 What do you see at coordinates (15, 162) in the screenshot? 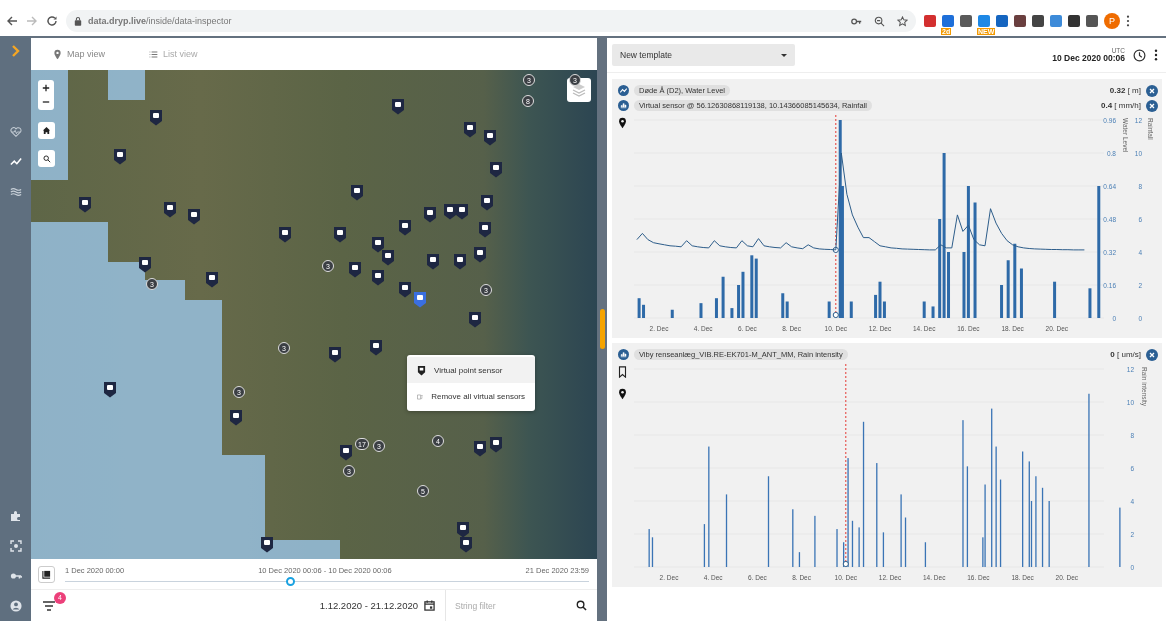
I see `trend-icon` at bounding box center [15, 162].